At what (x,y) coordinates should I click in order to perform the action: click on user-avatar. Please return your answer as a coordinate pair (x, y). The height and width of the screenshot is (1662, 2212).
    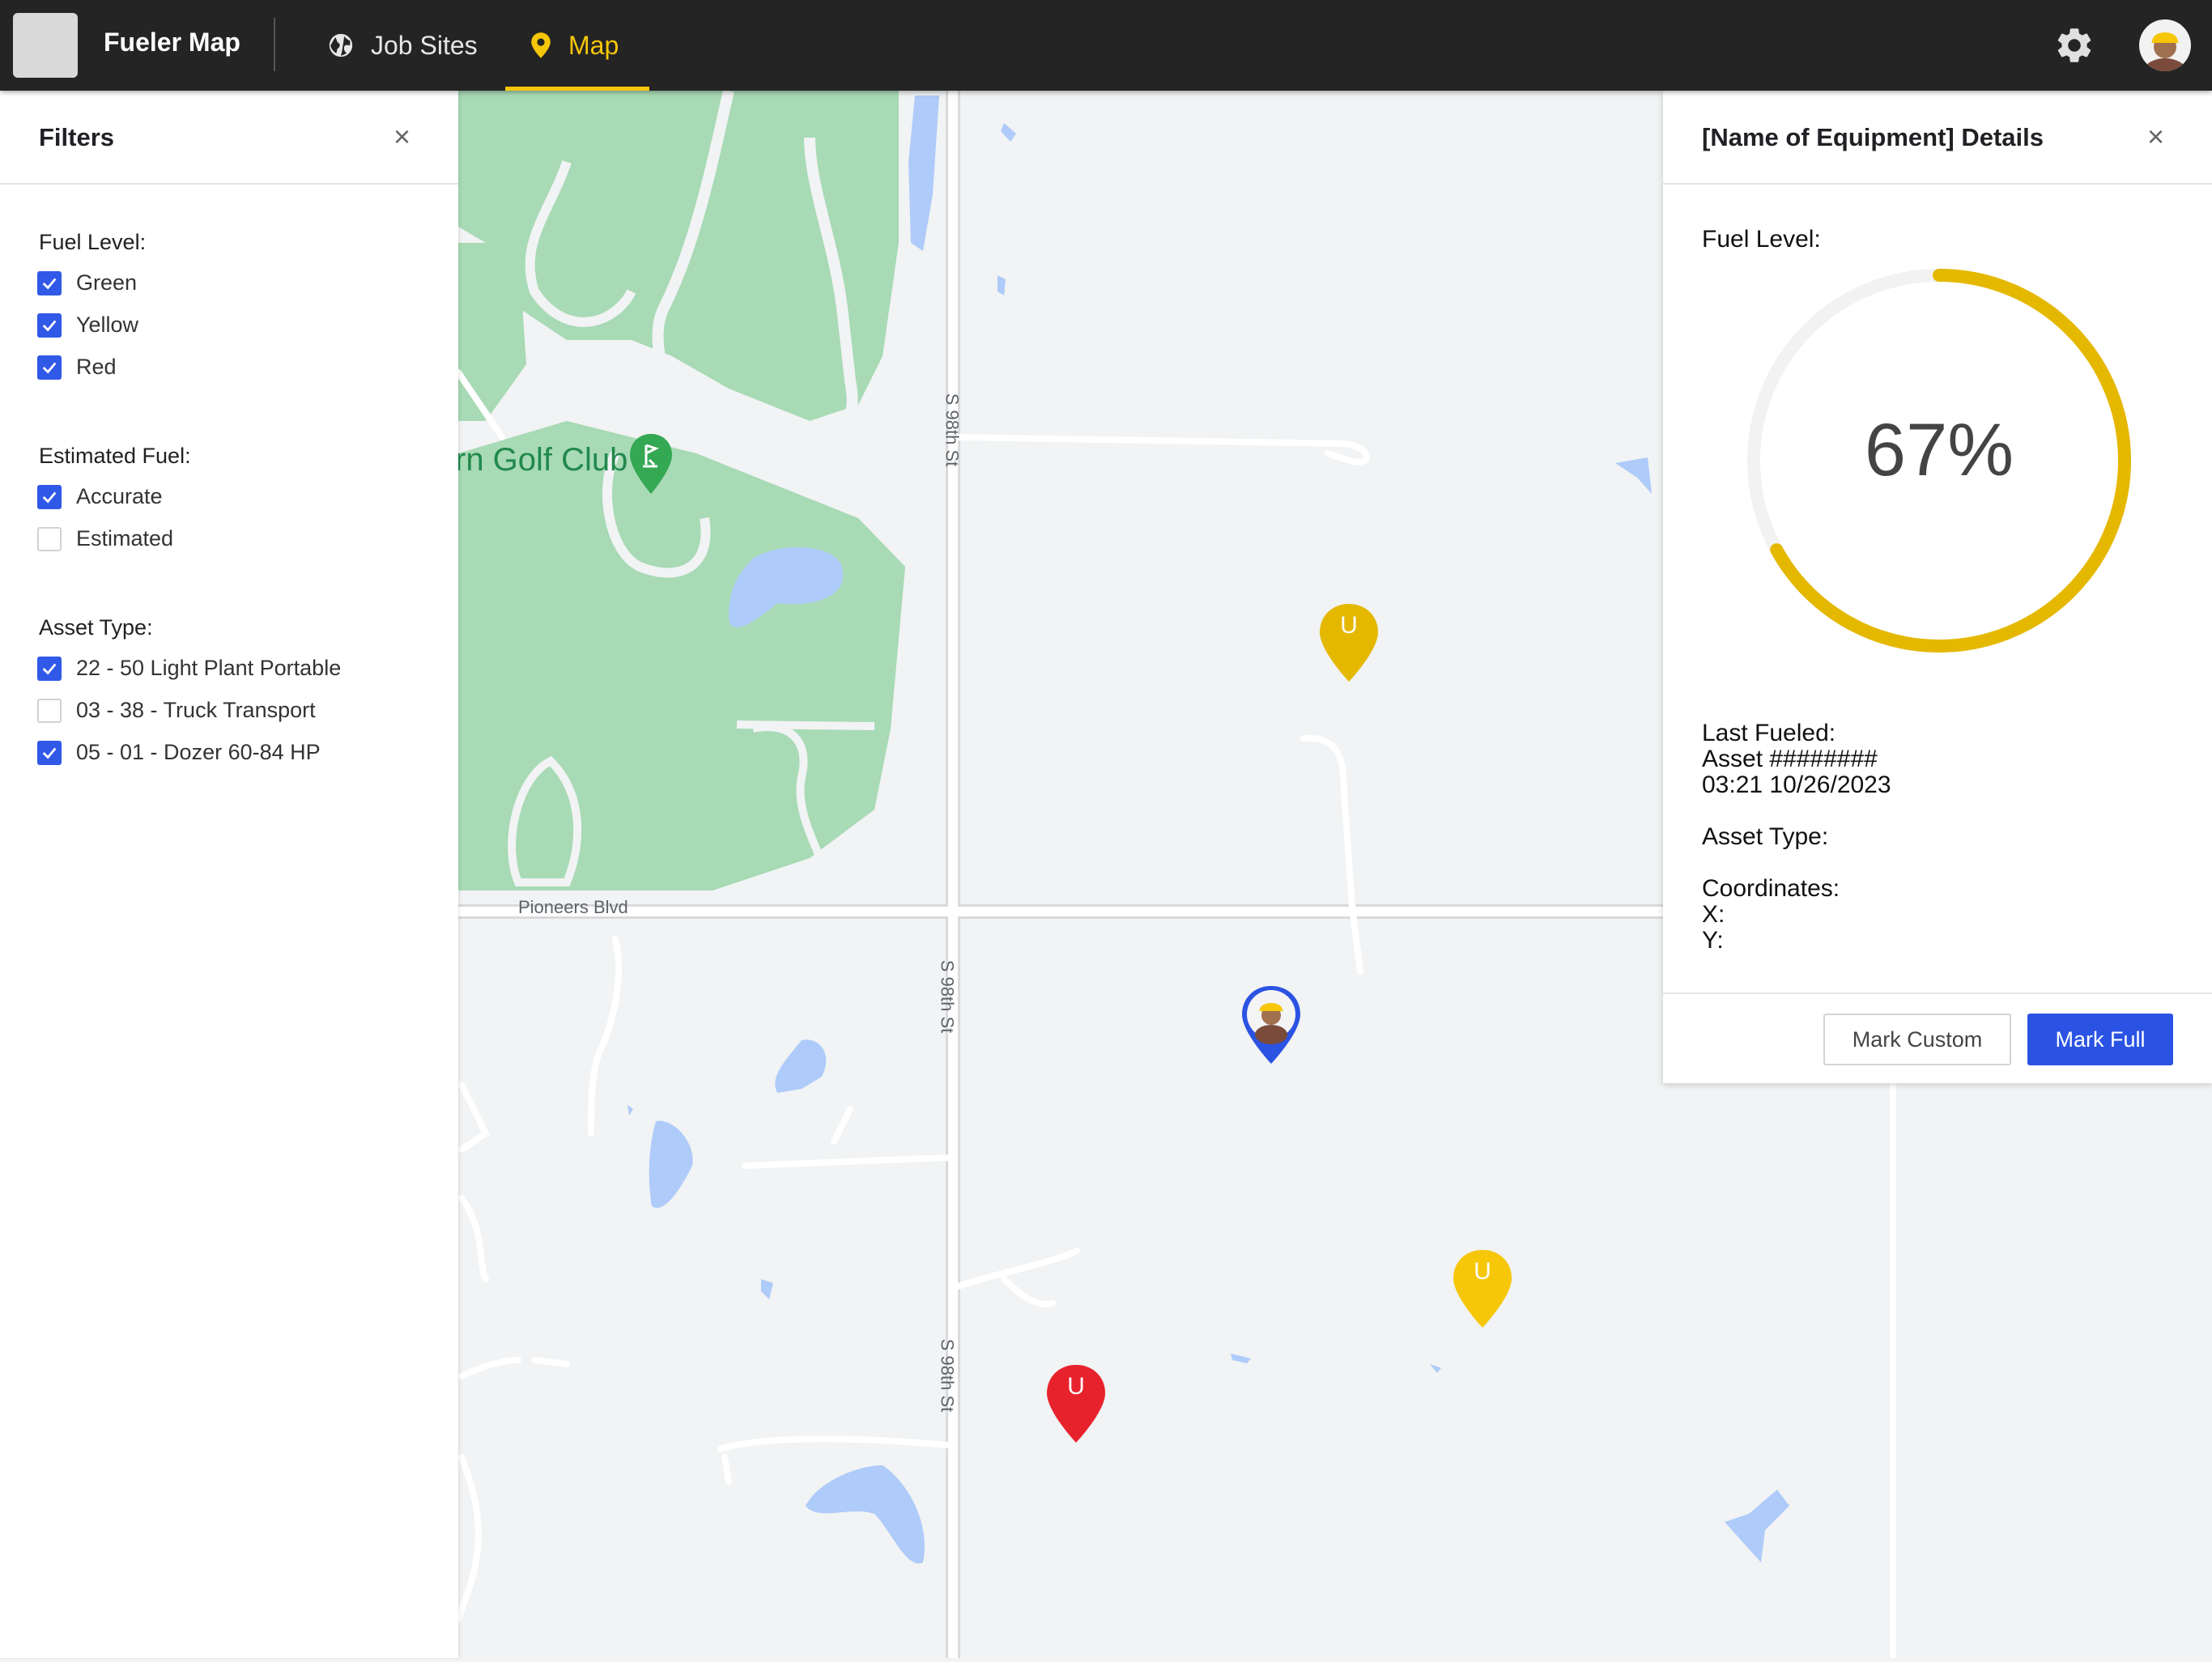
    Looking at the image, I should click on (2165, 45).